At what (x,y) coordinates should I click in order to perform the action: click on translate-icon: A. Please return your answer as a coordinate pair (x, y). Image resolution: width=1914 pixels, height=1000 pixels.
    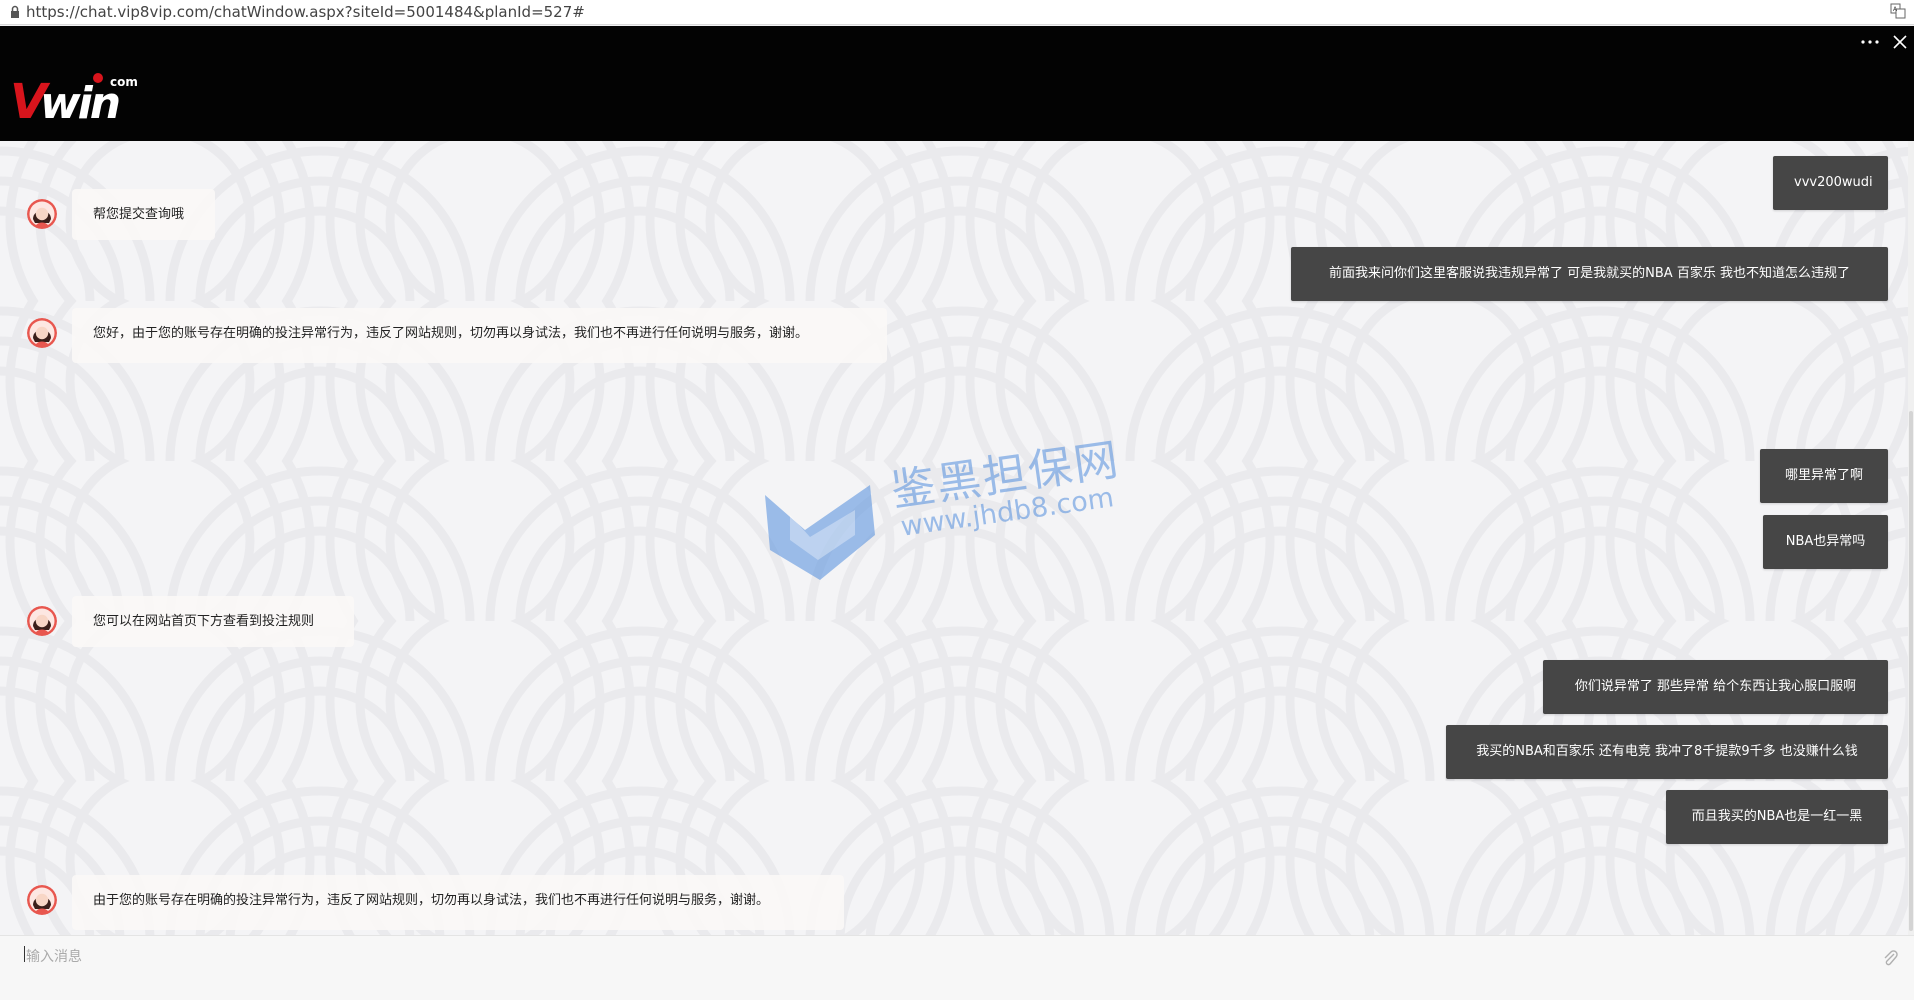
    Looking at the image, I should click on (1898, 11).